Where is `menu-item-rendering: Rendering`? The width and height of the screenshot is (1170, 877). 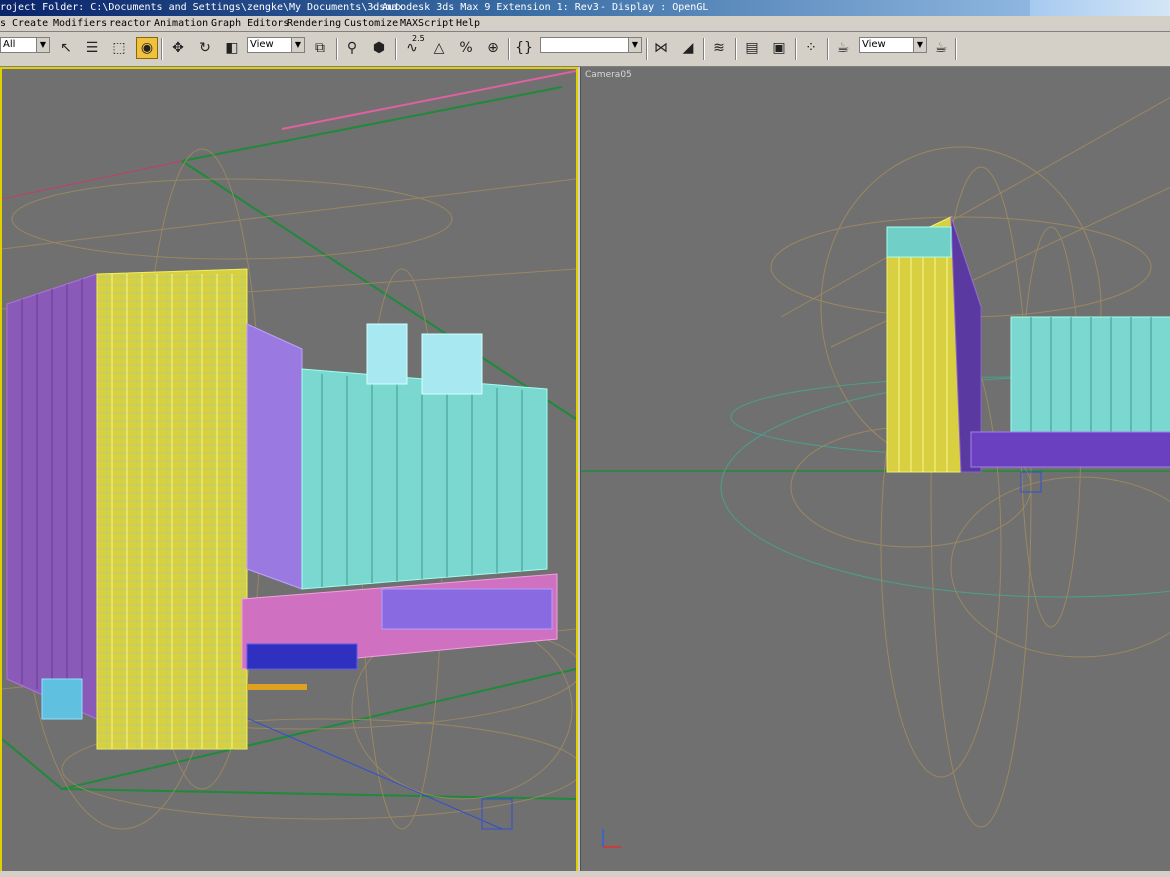
menu-item-rendering: Rendering is located at coordinates (314, 23).